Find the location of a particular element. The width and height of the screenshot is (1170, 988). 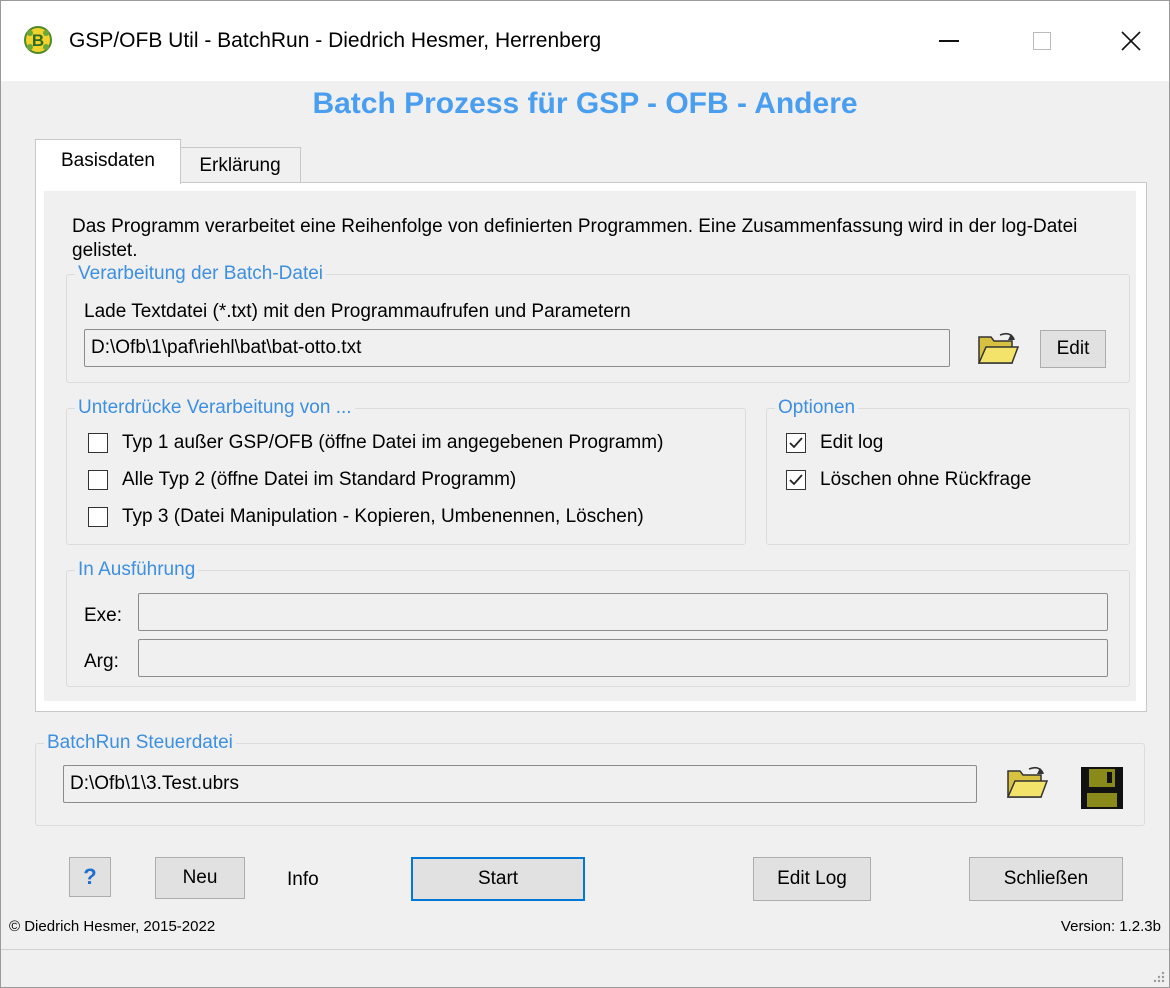

page-heading: Batch Prozess für GSP - OFB - Andere is located at coordinates (585, 103).